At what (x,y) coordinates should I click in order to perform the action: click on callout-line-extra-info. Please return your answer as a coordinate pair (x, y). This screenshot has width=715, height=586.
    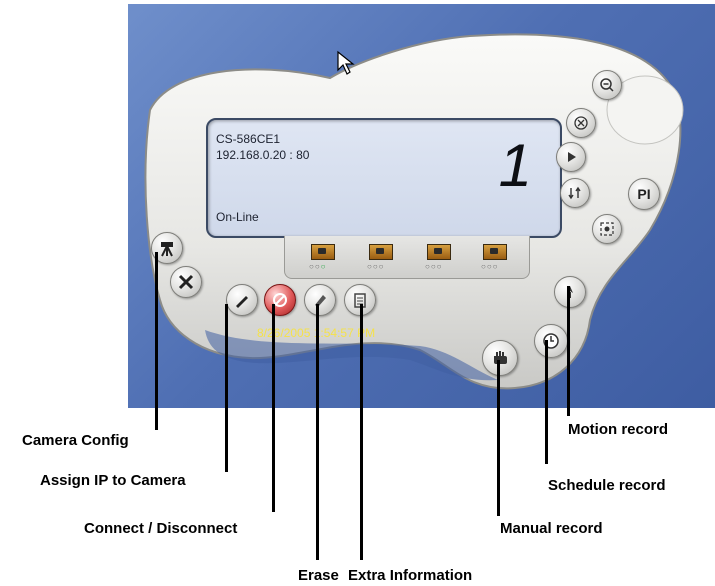
    Looking at the image, I should click on (361, 432).